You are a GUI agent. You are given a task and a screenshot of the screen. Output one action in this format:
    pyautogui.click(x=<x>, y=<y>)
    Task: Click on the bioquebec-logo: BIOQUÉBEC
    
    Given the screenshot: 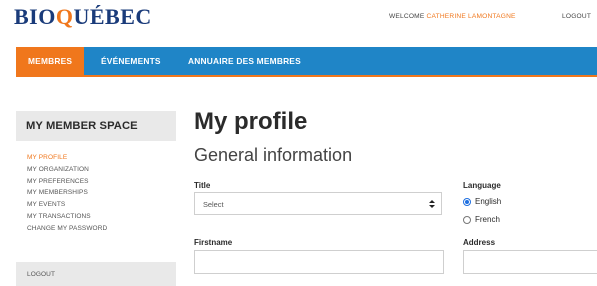 What is the action you would take?
    pyautogui.click(x=83, y=17)
    